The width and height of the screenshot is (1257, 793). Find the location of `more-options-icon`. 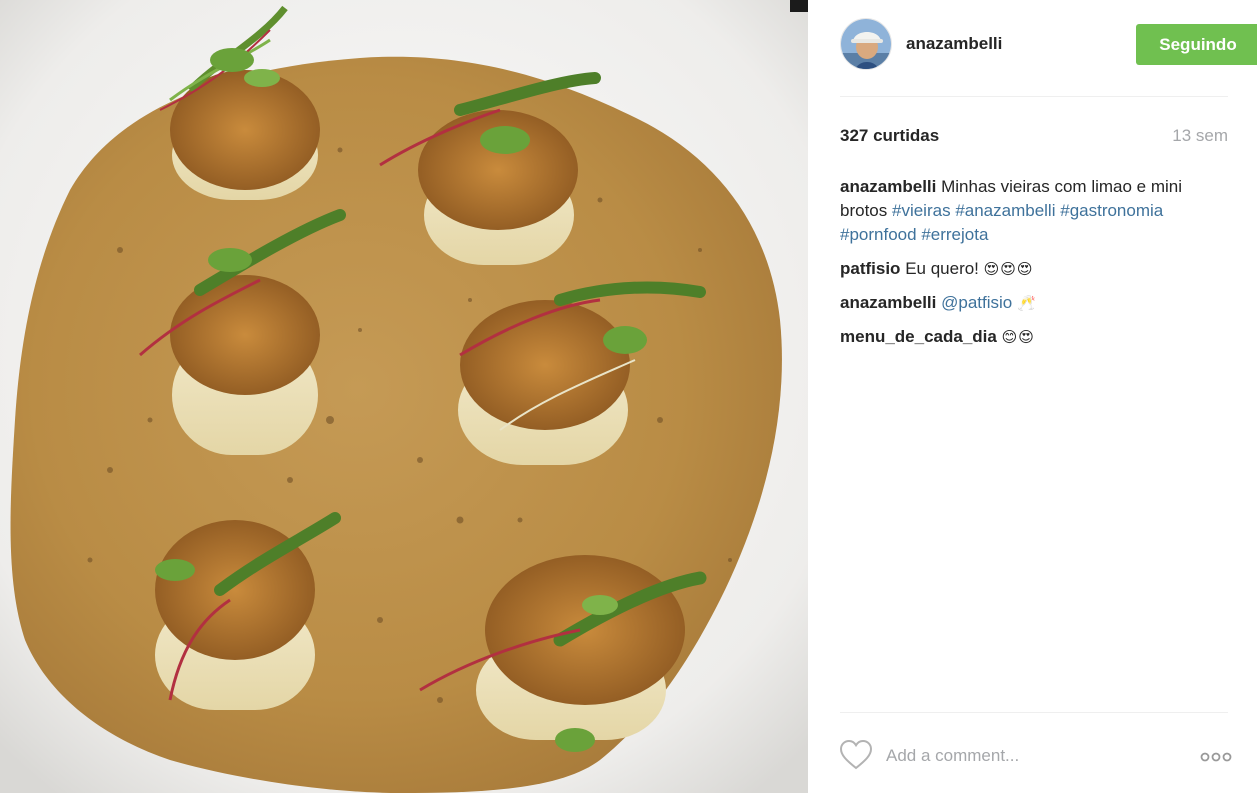

more-options-icon is located at coordinates (1216, 757).